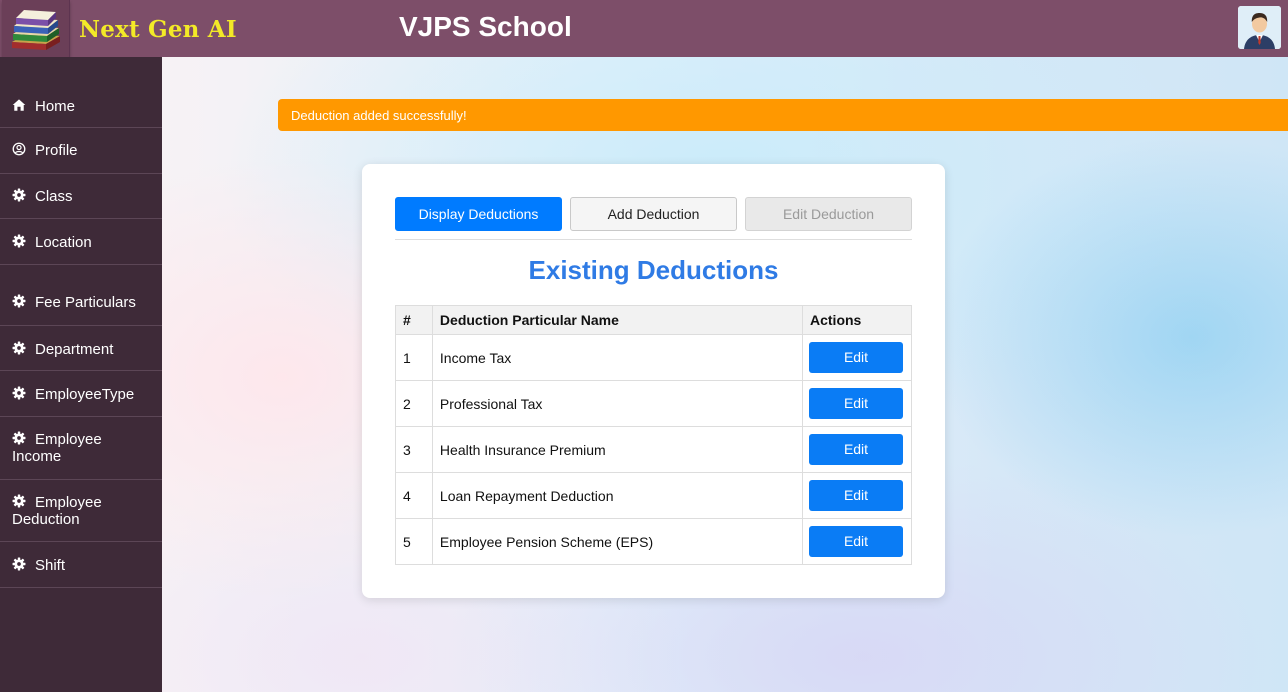  I want to click on tab-edit-deduction: Edit Deduction, so click(828, 214).